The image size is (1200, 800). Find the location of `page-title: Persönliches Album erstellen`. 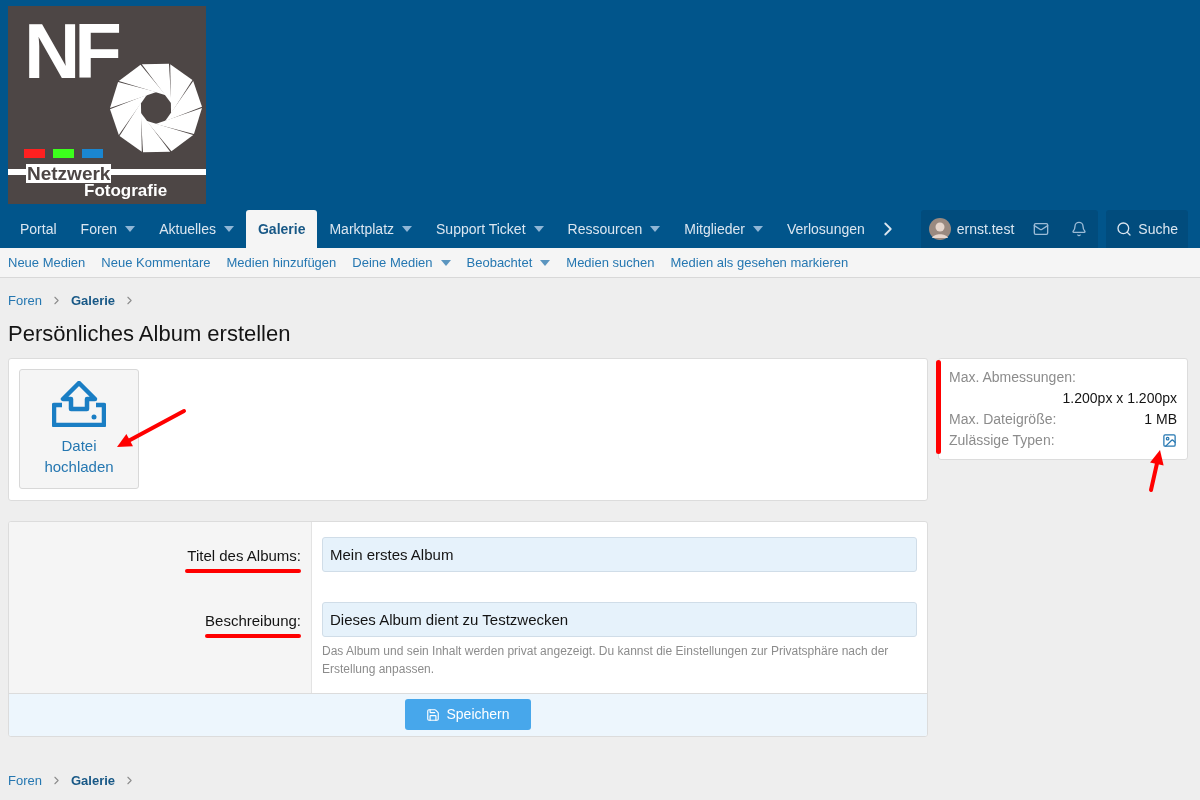

page-title: Persönliches Album erstellen is located at coordinates (150, 333).